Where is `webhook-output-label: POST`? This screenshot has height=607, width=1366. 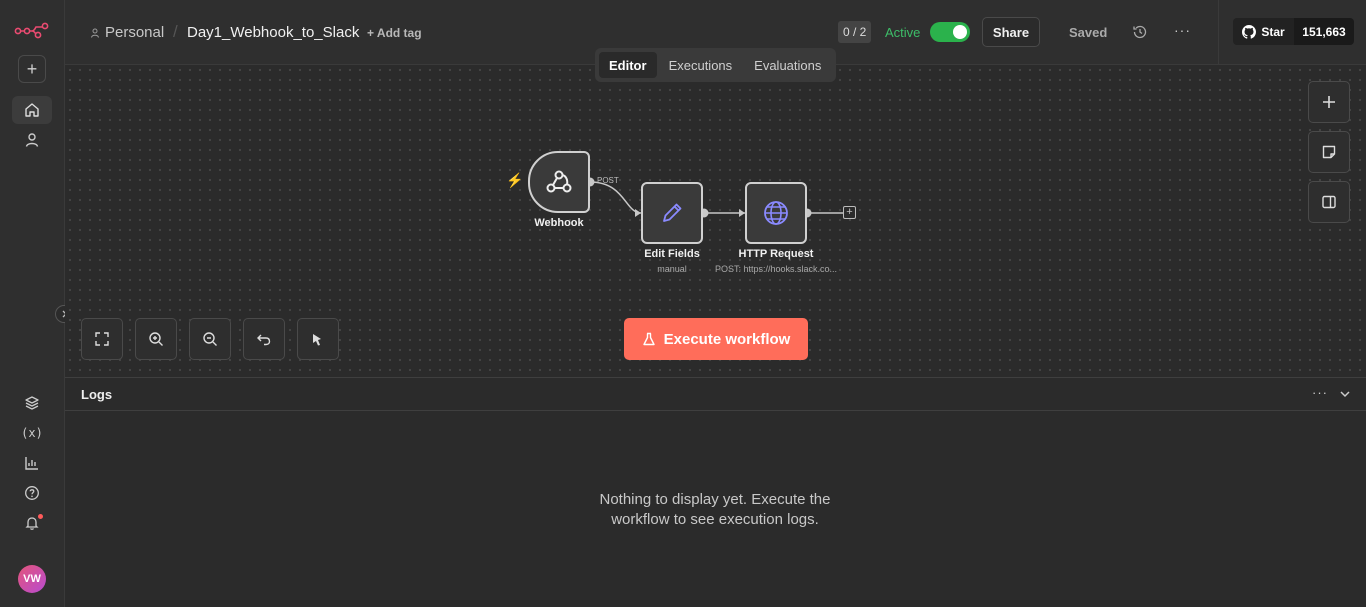
webhook-output-label: POST is located at coordinates (608, 180).